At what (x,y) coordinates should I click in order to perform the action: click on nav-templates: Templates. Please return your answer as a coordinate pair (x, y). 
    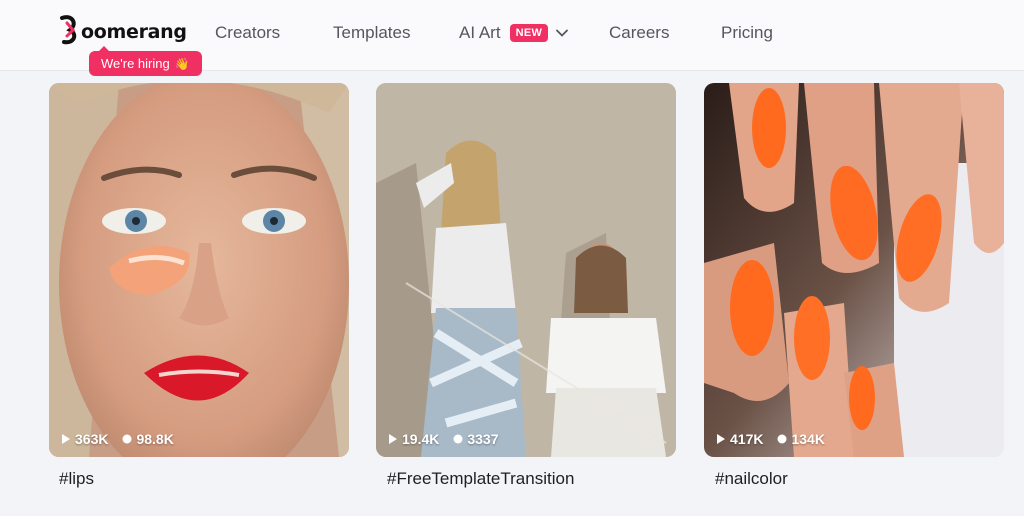
    Looking at the image, I should click on (371, 33).